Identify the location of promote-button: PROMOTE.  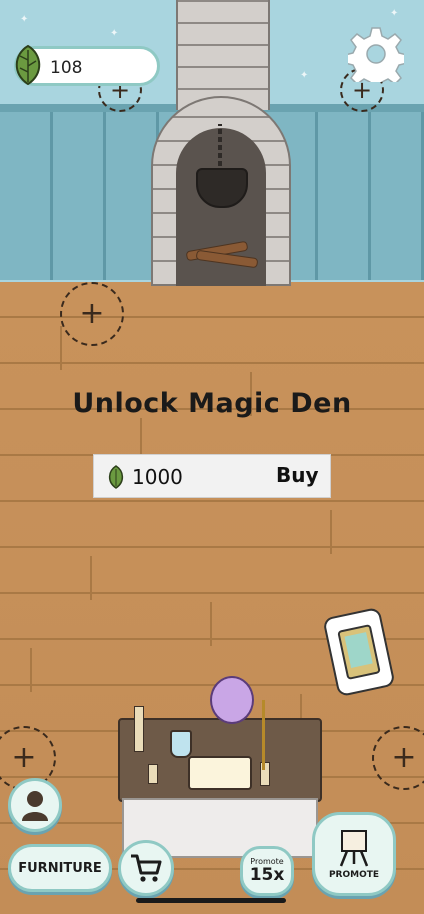
(354, 854).